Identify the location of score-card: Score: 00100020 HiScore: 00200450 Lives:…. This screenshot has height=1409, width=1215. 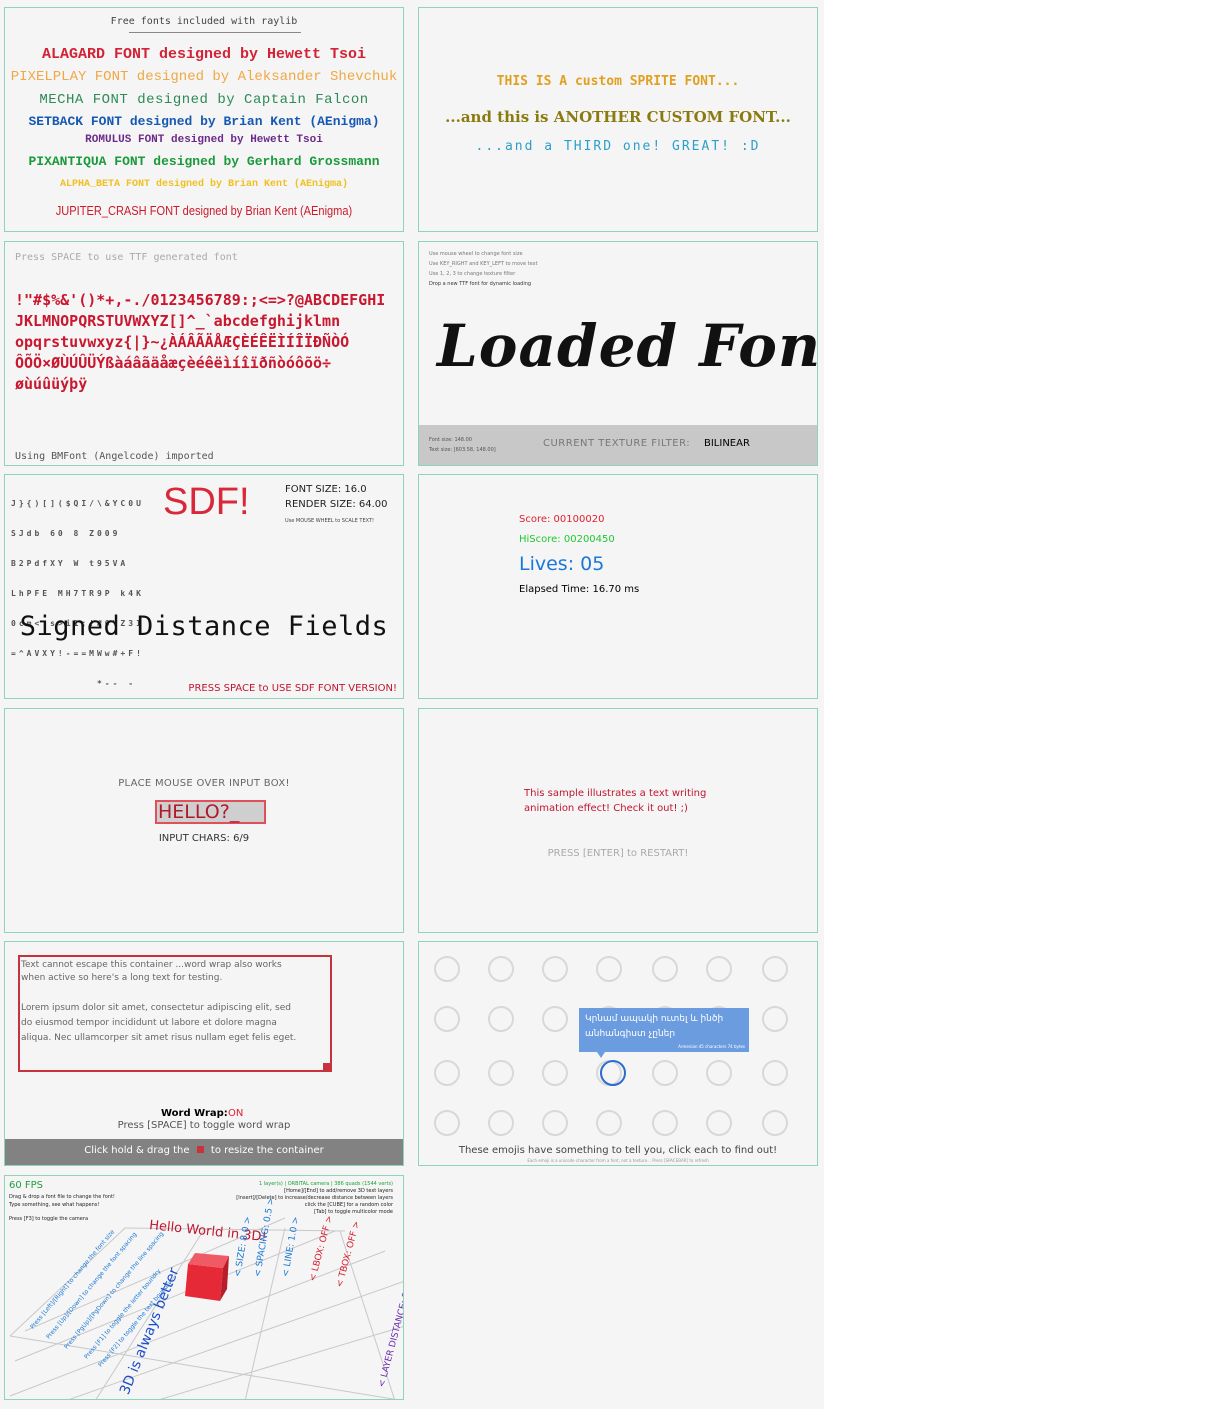
(618, 586).